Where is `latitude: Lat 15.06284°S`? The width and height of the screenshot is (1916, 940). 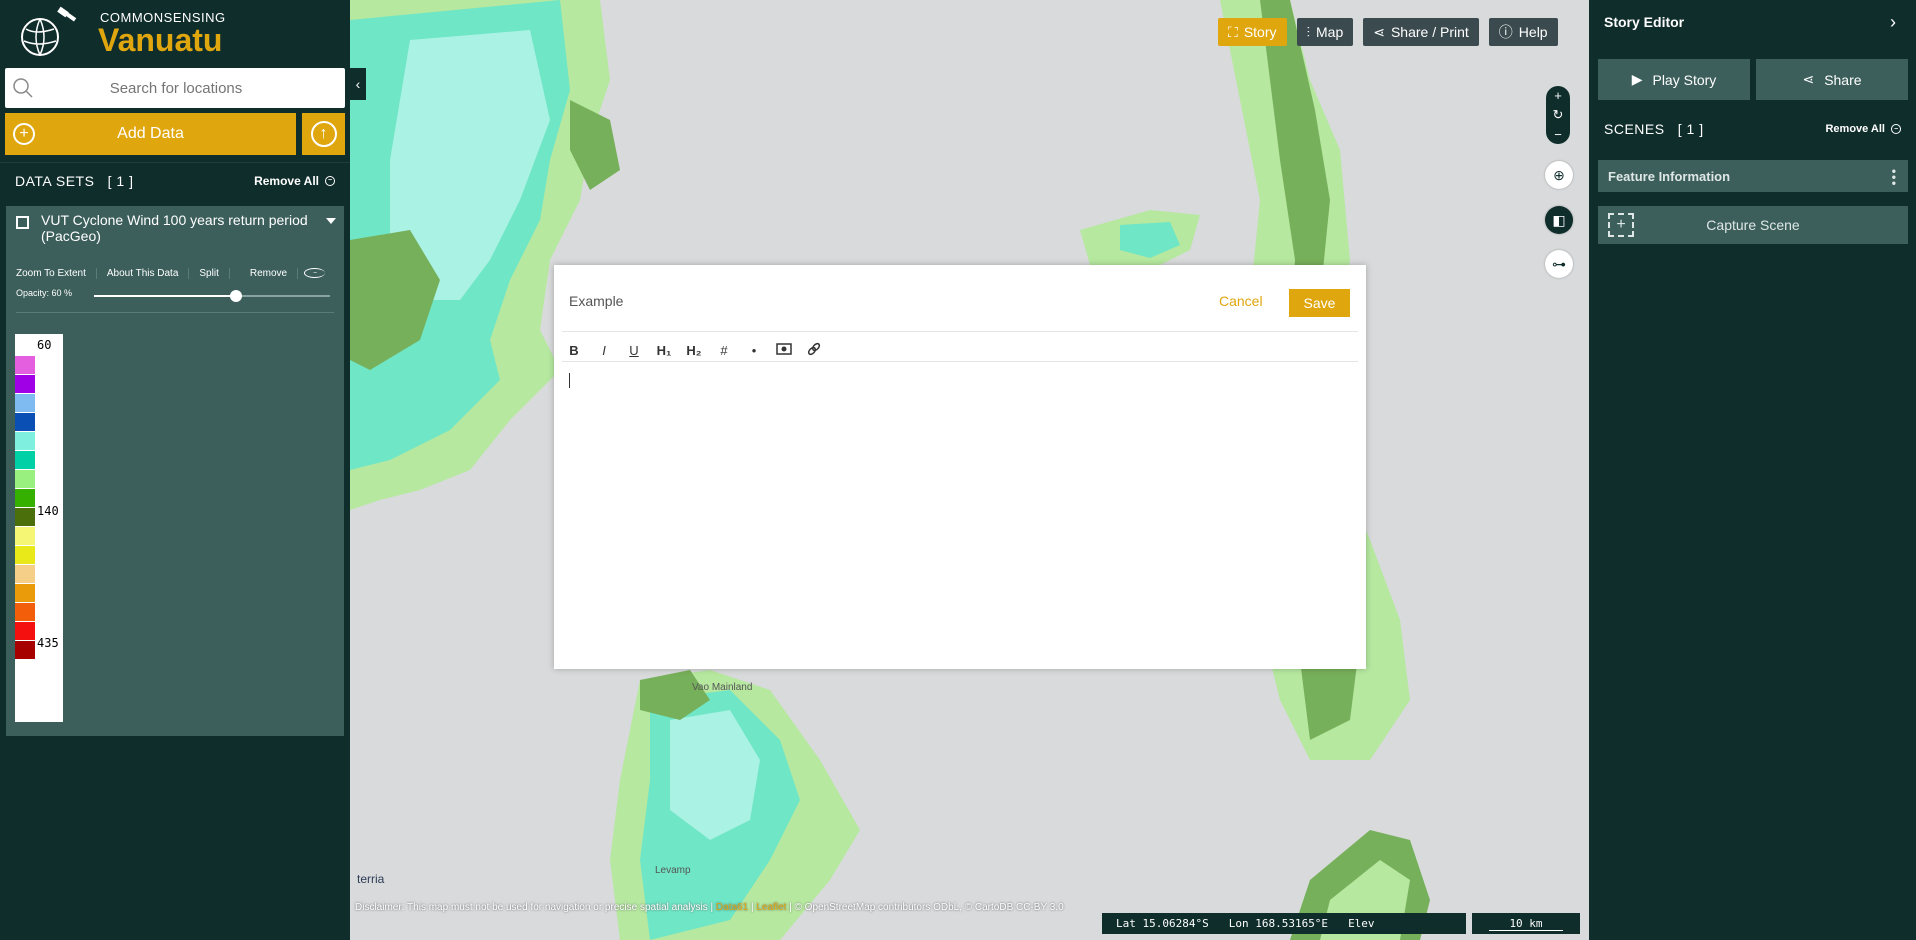 latitude: Lat 15.06284°S is located at coordinates (1162, 923).